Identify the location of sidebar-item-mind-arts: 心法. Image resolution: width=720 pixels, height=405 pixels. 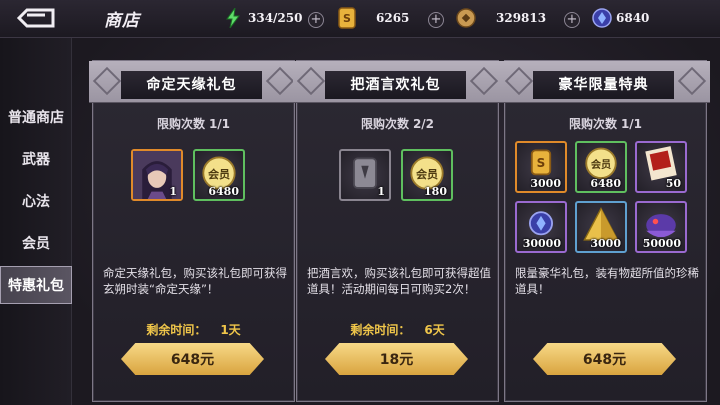
(36, 201).